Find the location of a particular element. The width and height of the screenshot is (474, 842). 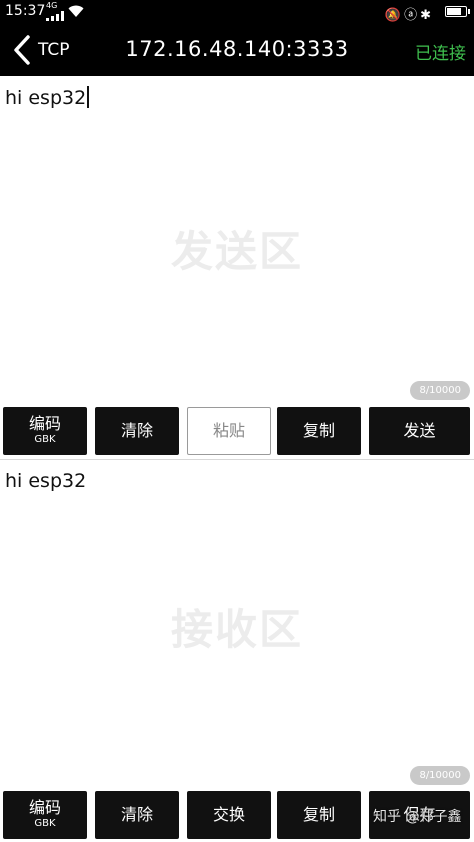

send-input: hi esp32 is located at coordinates (47, 97).